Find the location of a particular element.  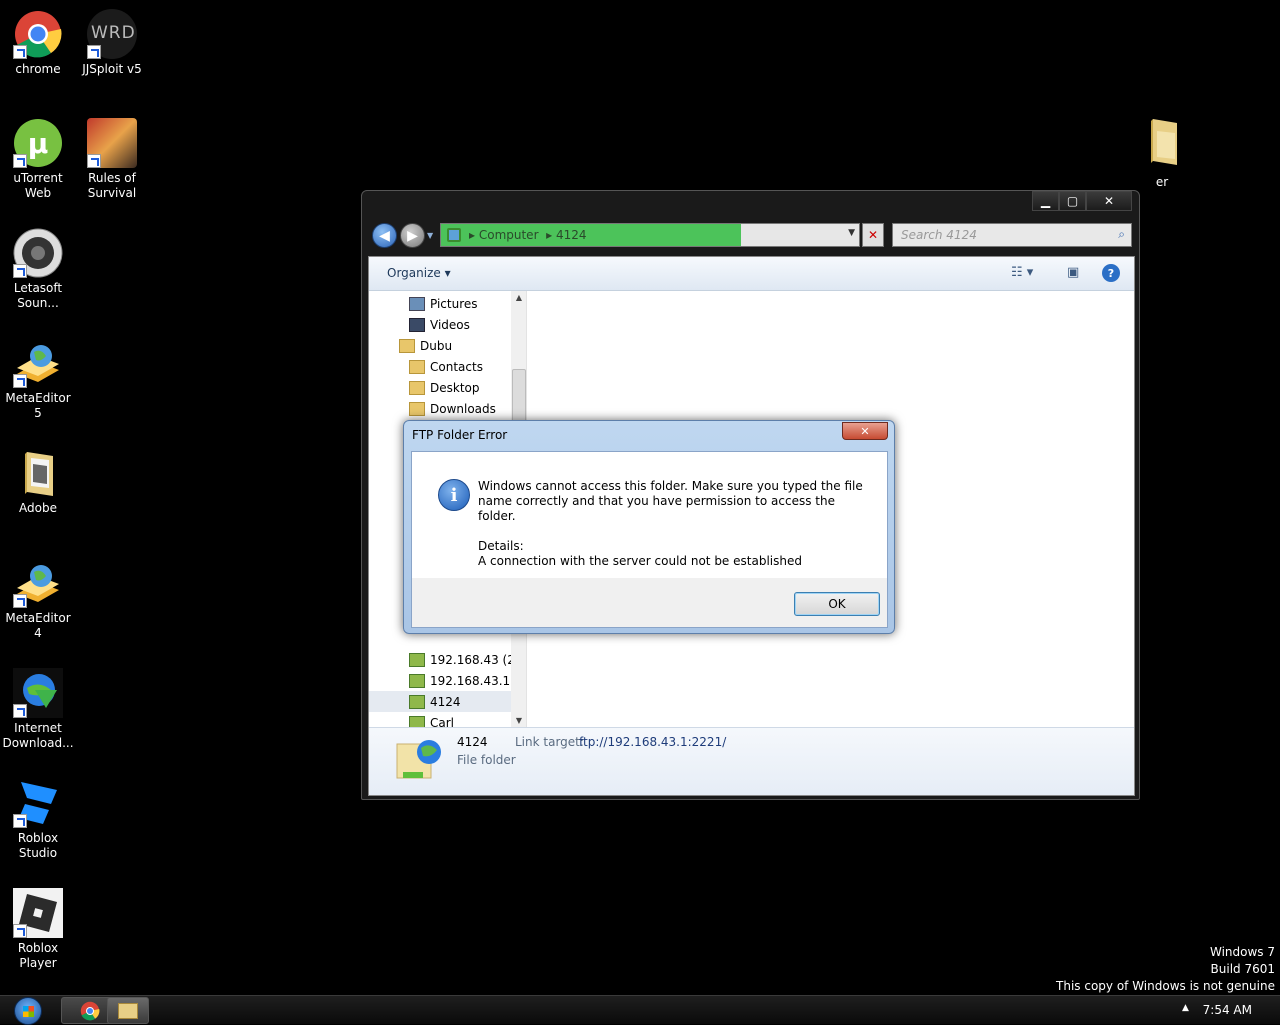

recent-pages-dropdown: ▼ is located at coordinates (430, 235).